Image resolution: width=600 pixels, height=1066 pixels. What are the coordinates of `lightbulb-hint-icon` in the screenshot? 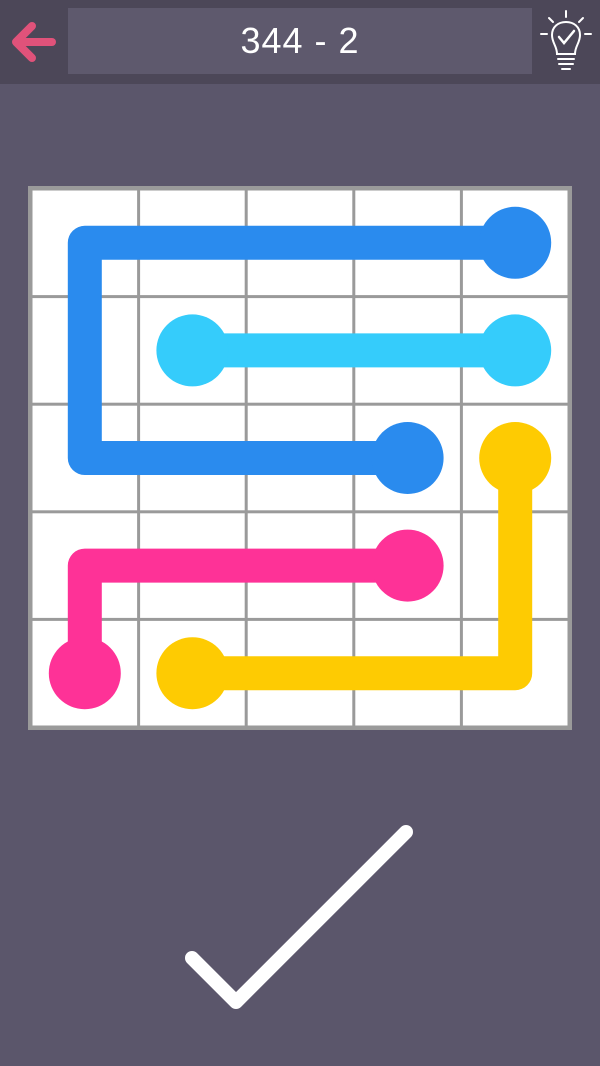 It's located at (566, 40).